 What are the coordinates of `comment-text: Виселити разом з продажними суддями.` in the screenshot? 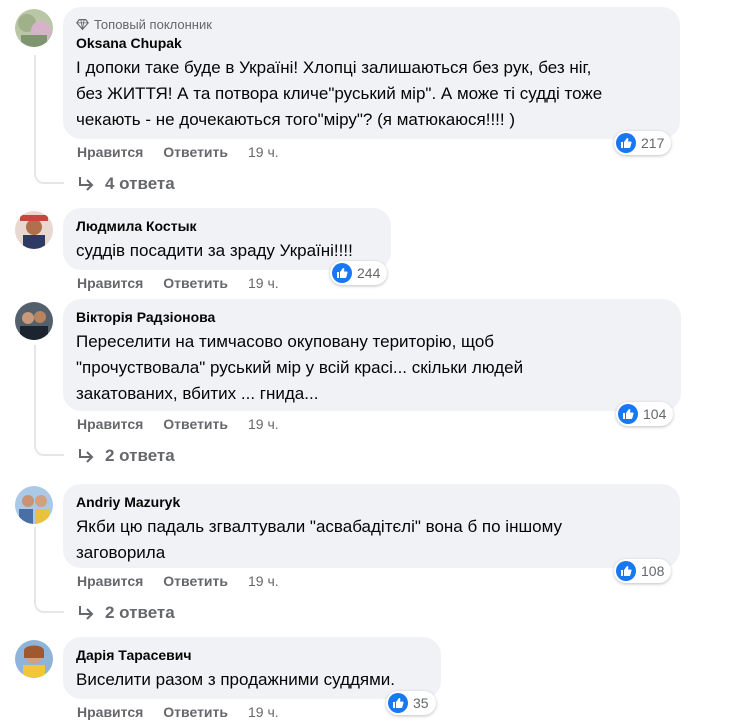 It's located at (236, 679).